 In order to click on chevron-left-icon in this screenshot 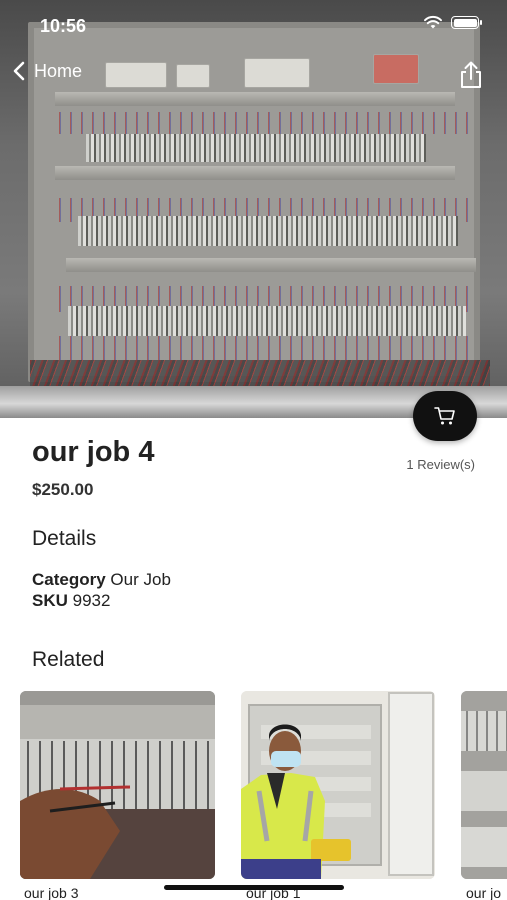, I will do `click(19, 71)`.